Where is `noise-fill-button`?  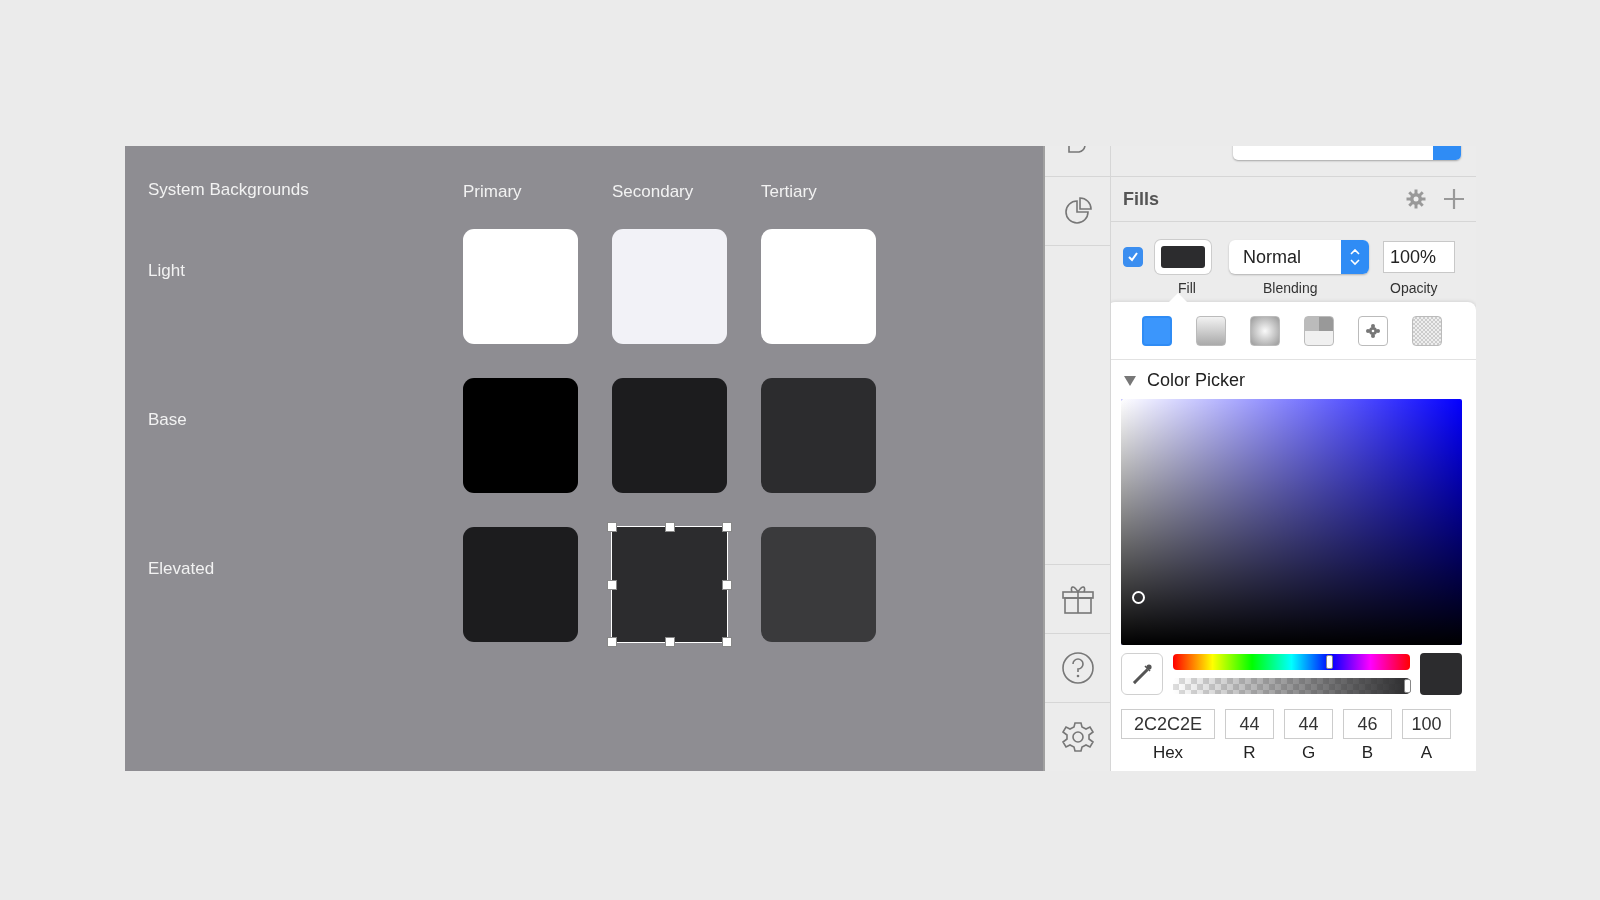 noise-fill-button is located at coordinates (1426, 331).